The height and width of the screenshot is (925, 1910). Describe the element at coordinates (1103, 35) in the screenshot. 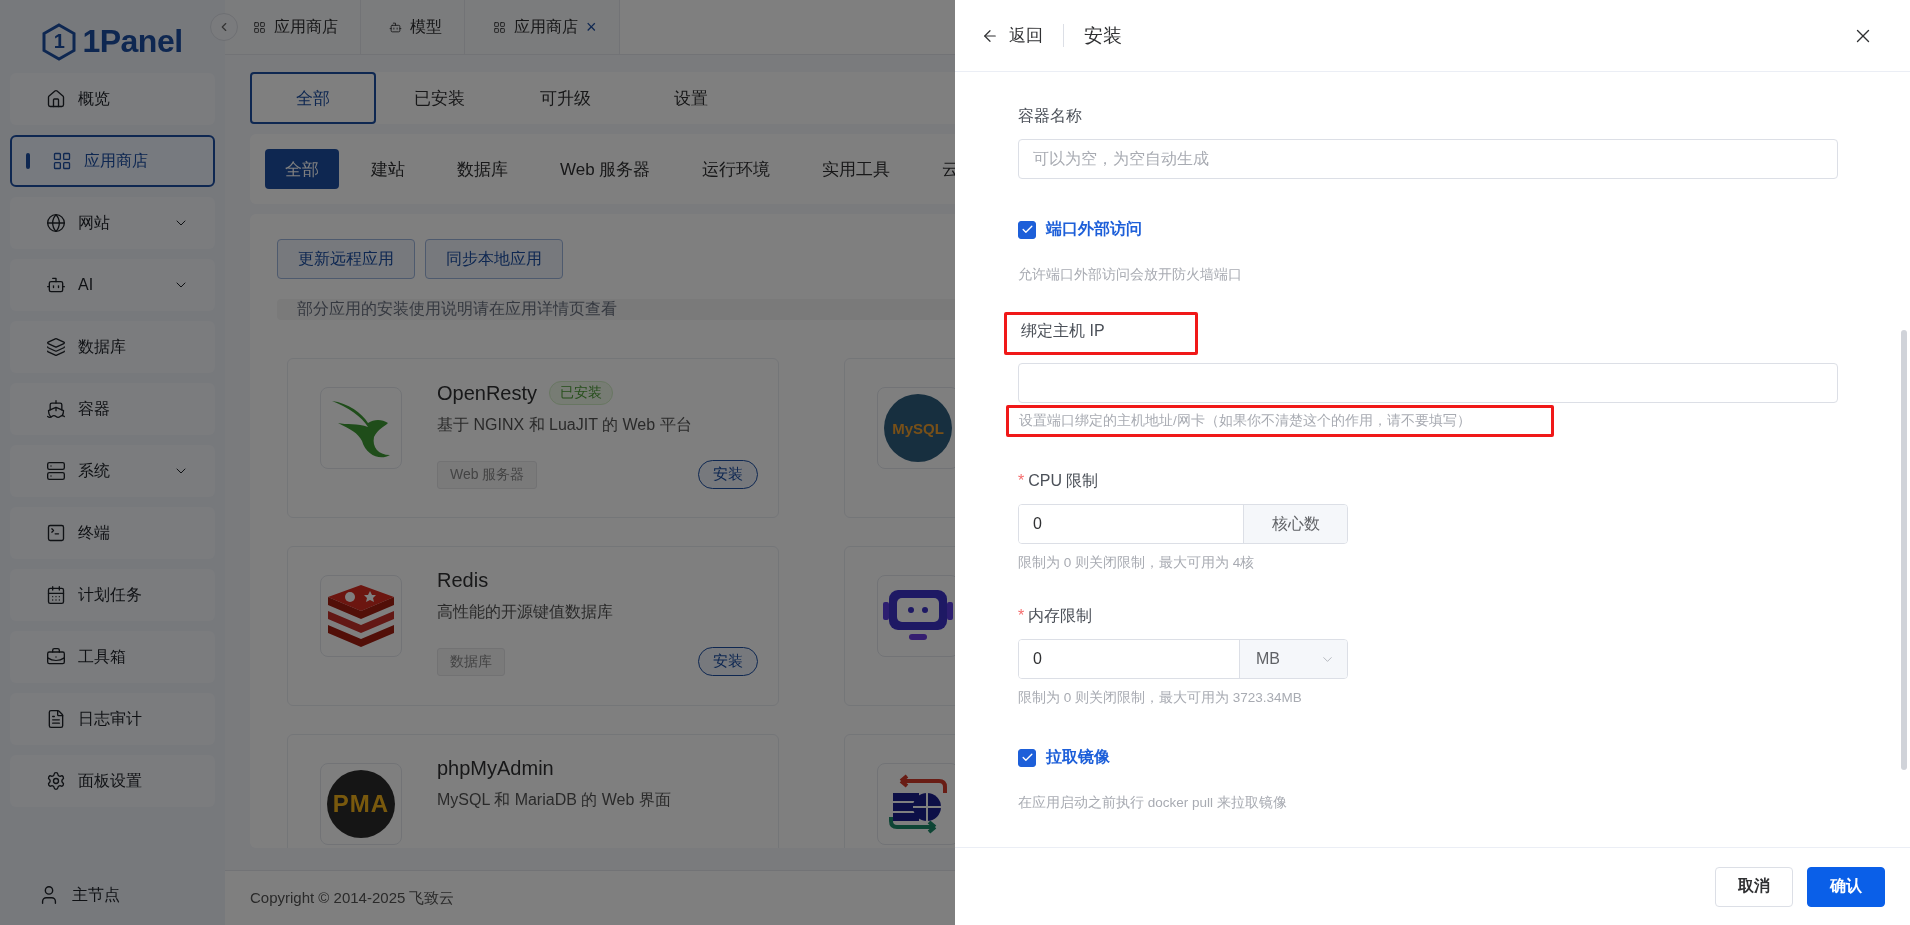

I see `drawer-title: 安装` at that location.